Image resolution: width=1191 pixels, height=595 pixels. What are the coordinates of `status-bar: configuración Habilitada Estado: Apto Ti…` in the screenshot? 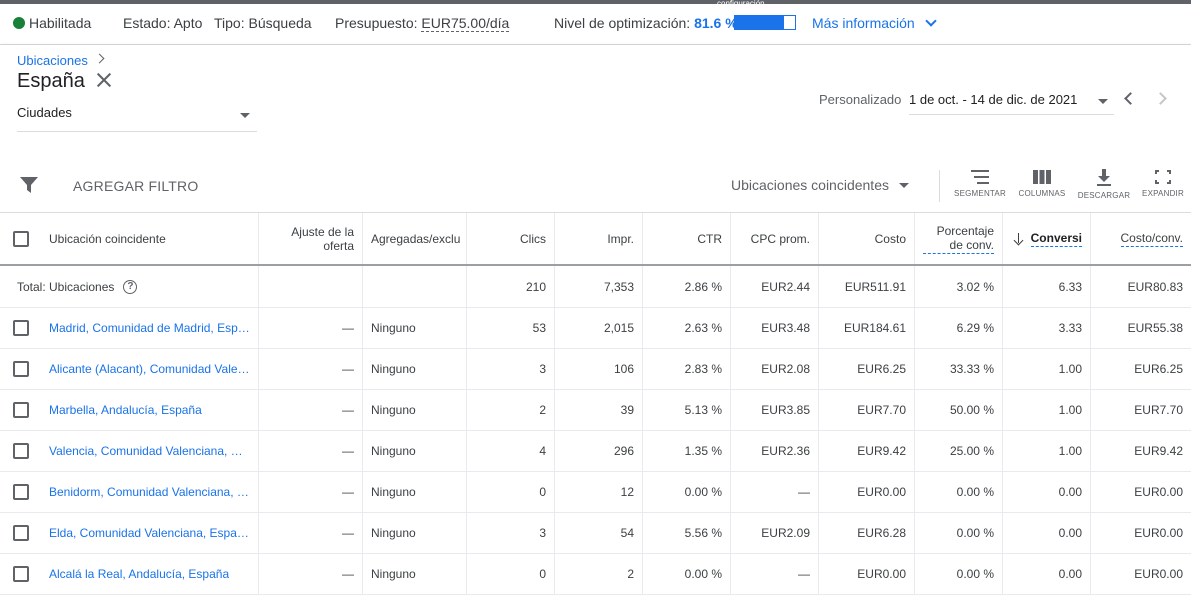 It's located at (595, 22).